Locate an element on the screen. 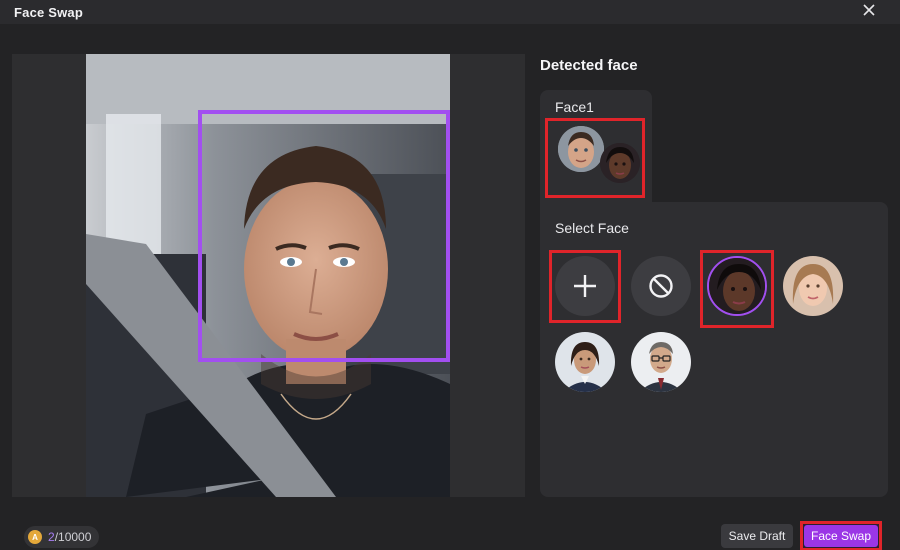  dialog-title: Face Swap is located at coordinates (48, 12).